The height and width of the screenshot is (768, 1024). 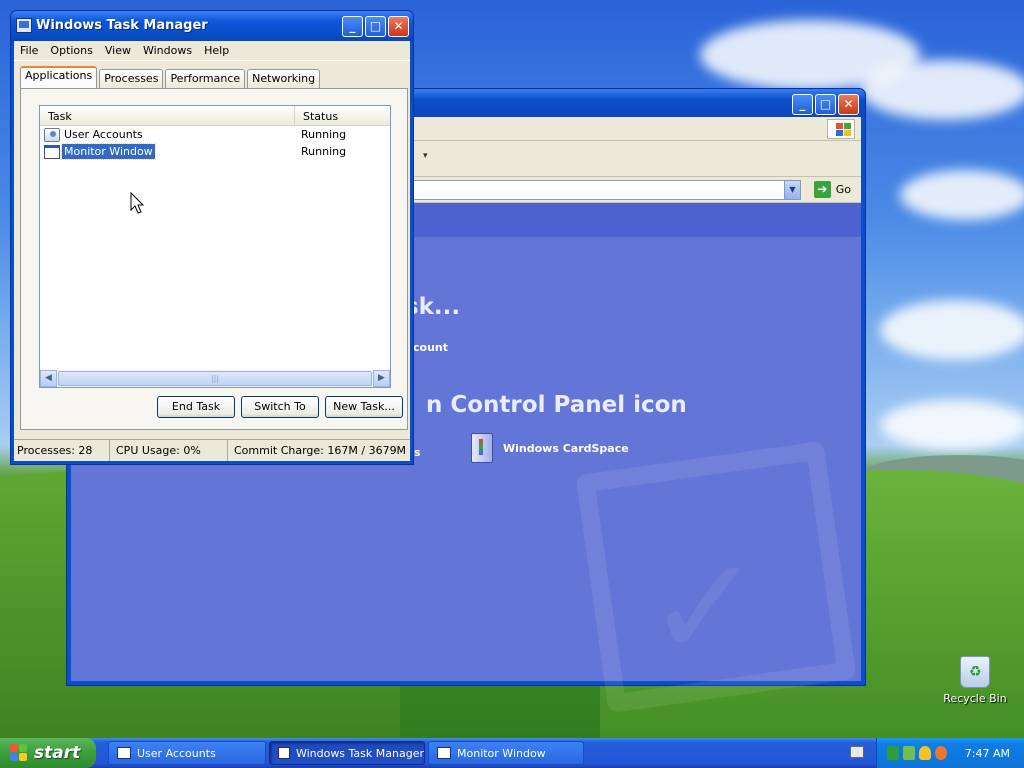 I want to click on task-name: User Accounts, so click(x=103, y=134).